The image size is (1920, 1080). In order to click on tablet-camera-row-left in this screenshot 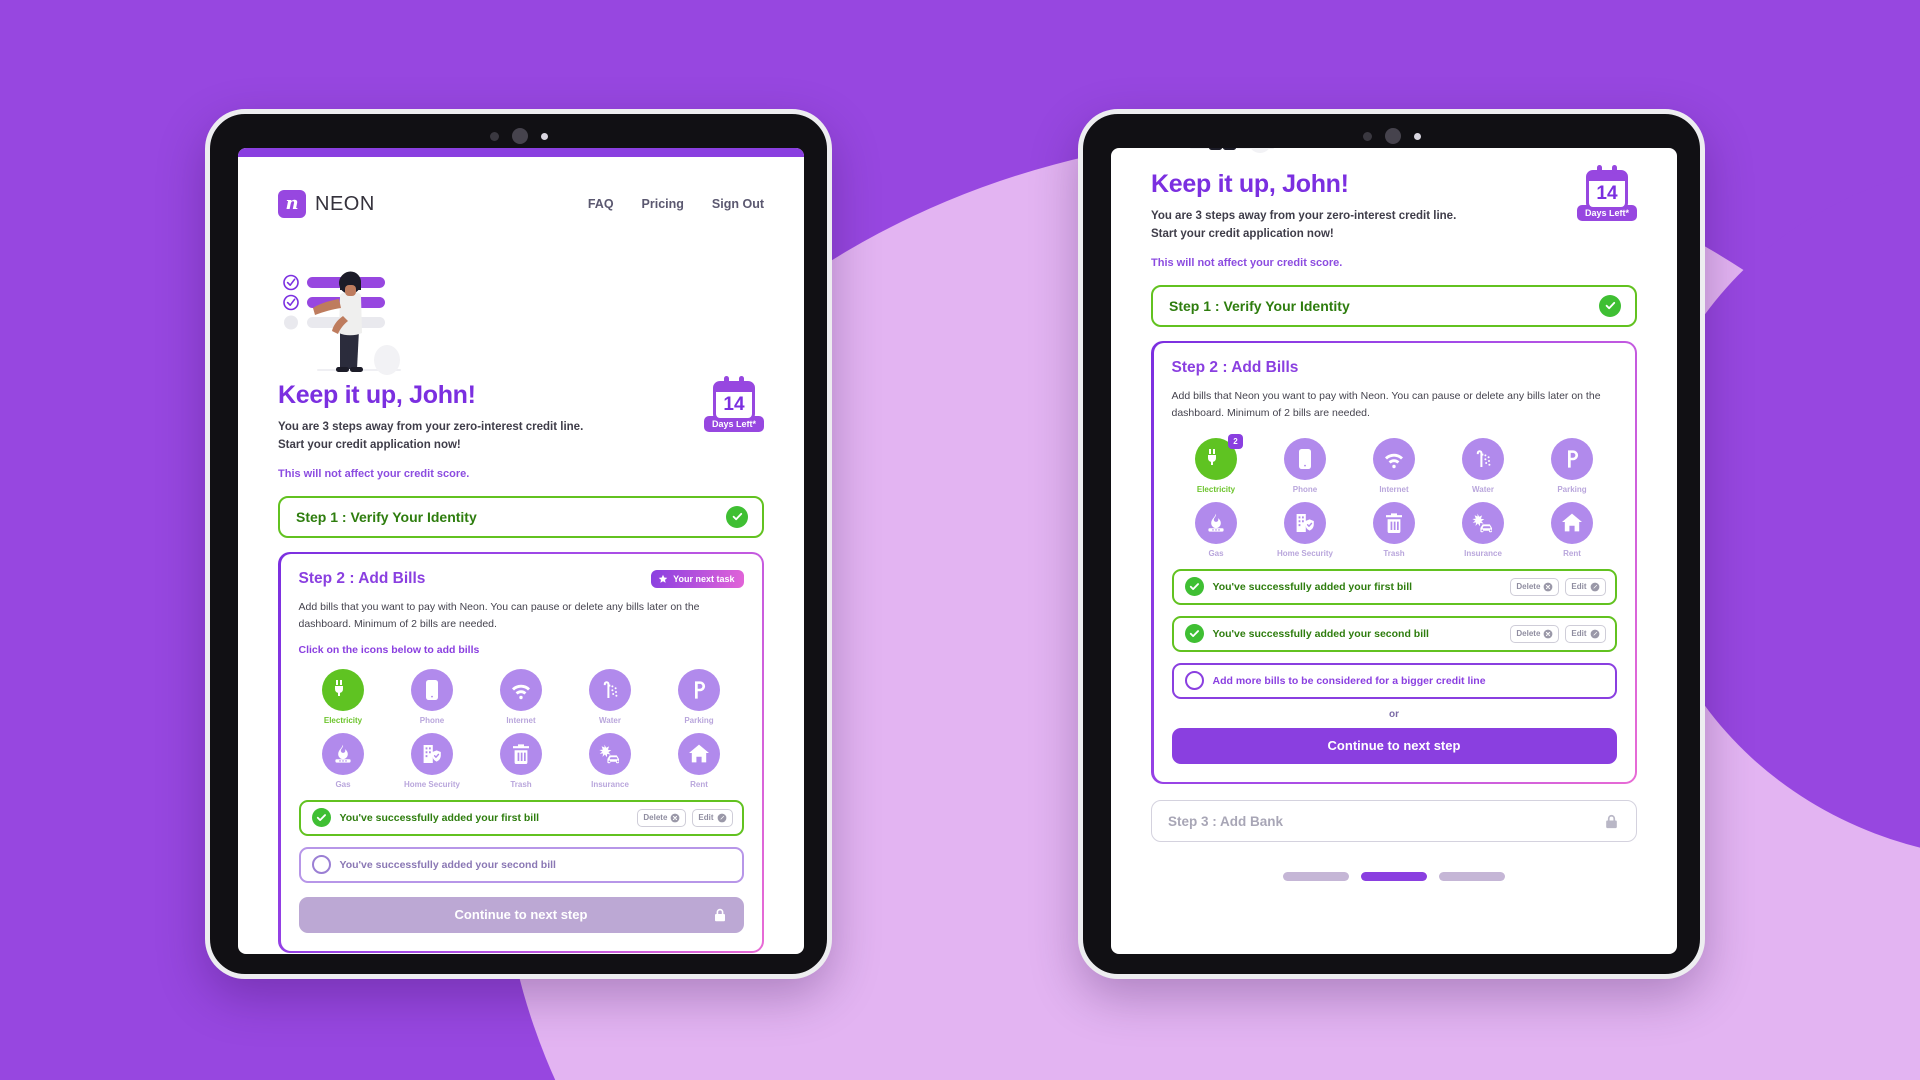, I will do `click(518, 136)`.